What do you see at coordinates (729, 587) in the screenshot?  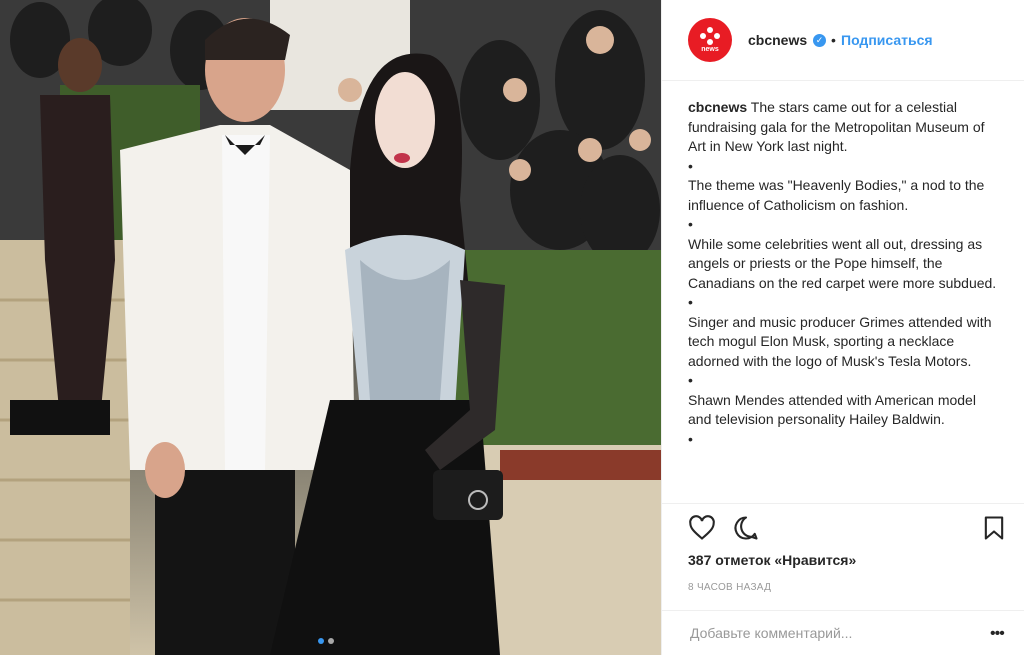 I see `post-timestamp: 8 ЧАСОВ НАЗАД` at bounding box center [729, 587].